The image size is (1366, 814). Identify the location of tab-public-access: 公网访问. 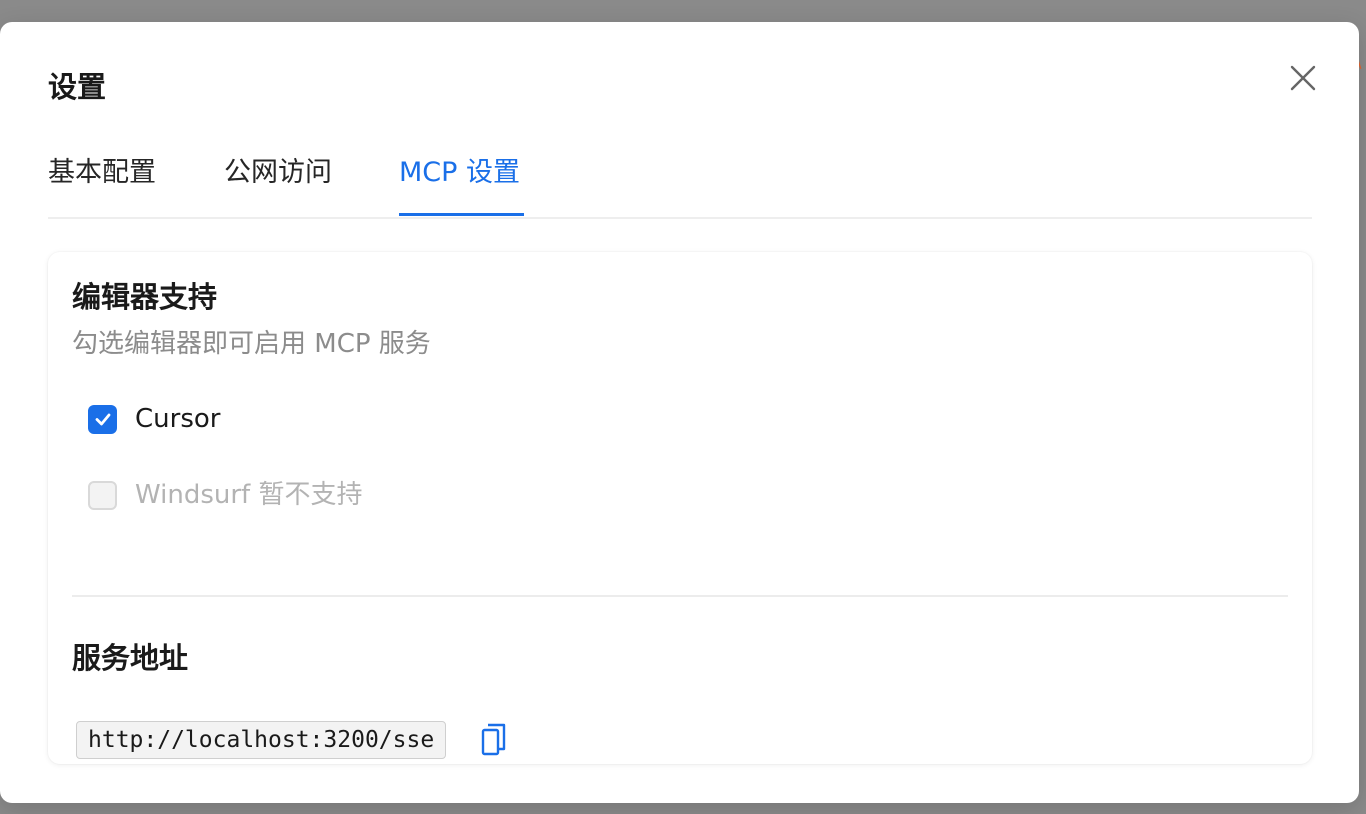
(278, 173).